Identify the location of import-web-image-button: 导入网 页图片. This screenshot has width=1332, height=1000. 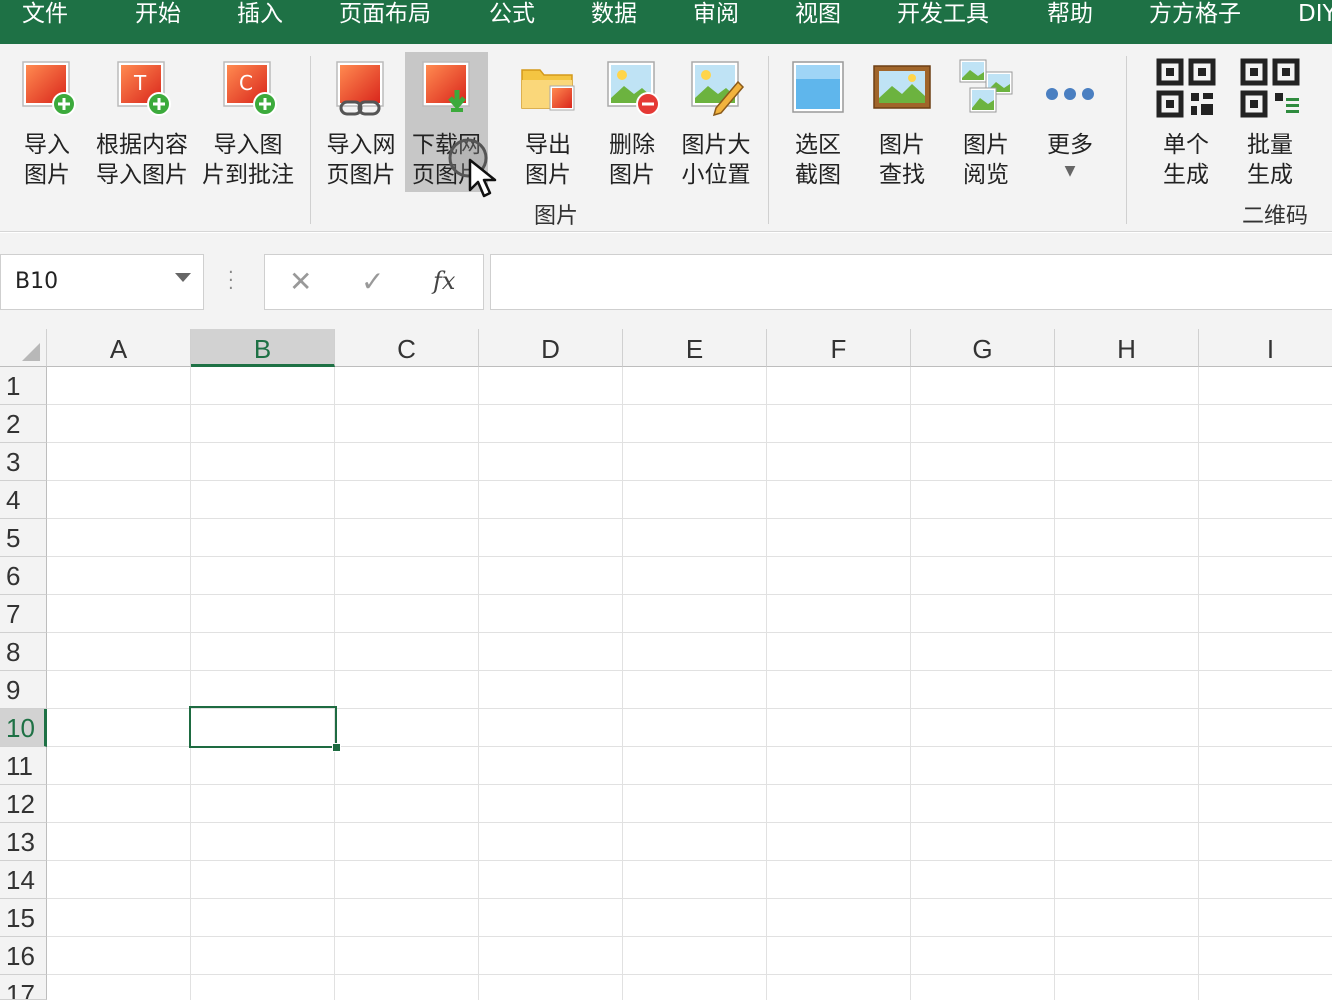
(361, 122).